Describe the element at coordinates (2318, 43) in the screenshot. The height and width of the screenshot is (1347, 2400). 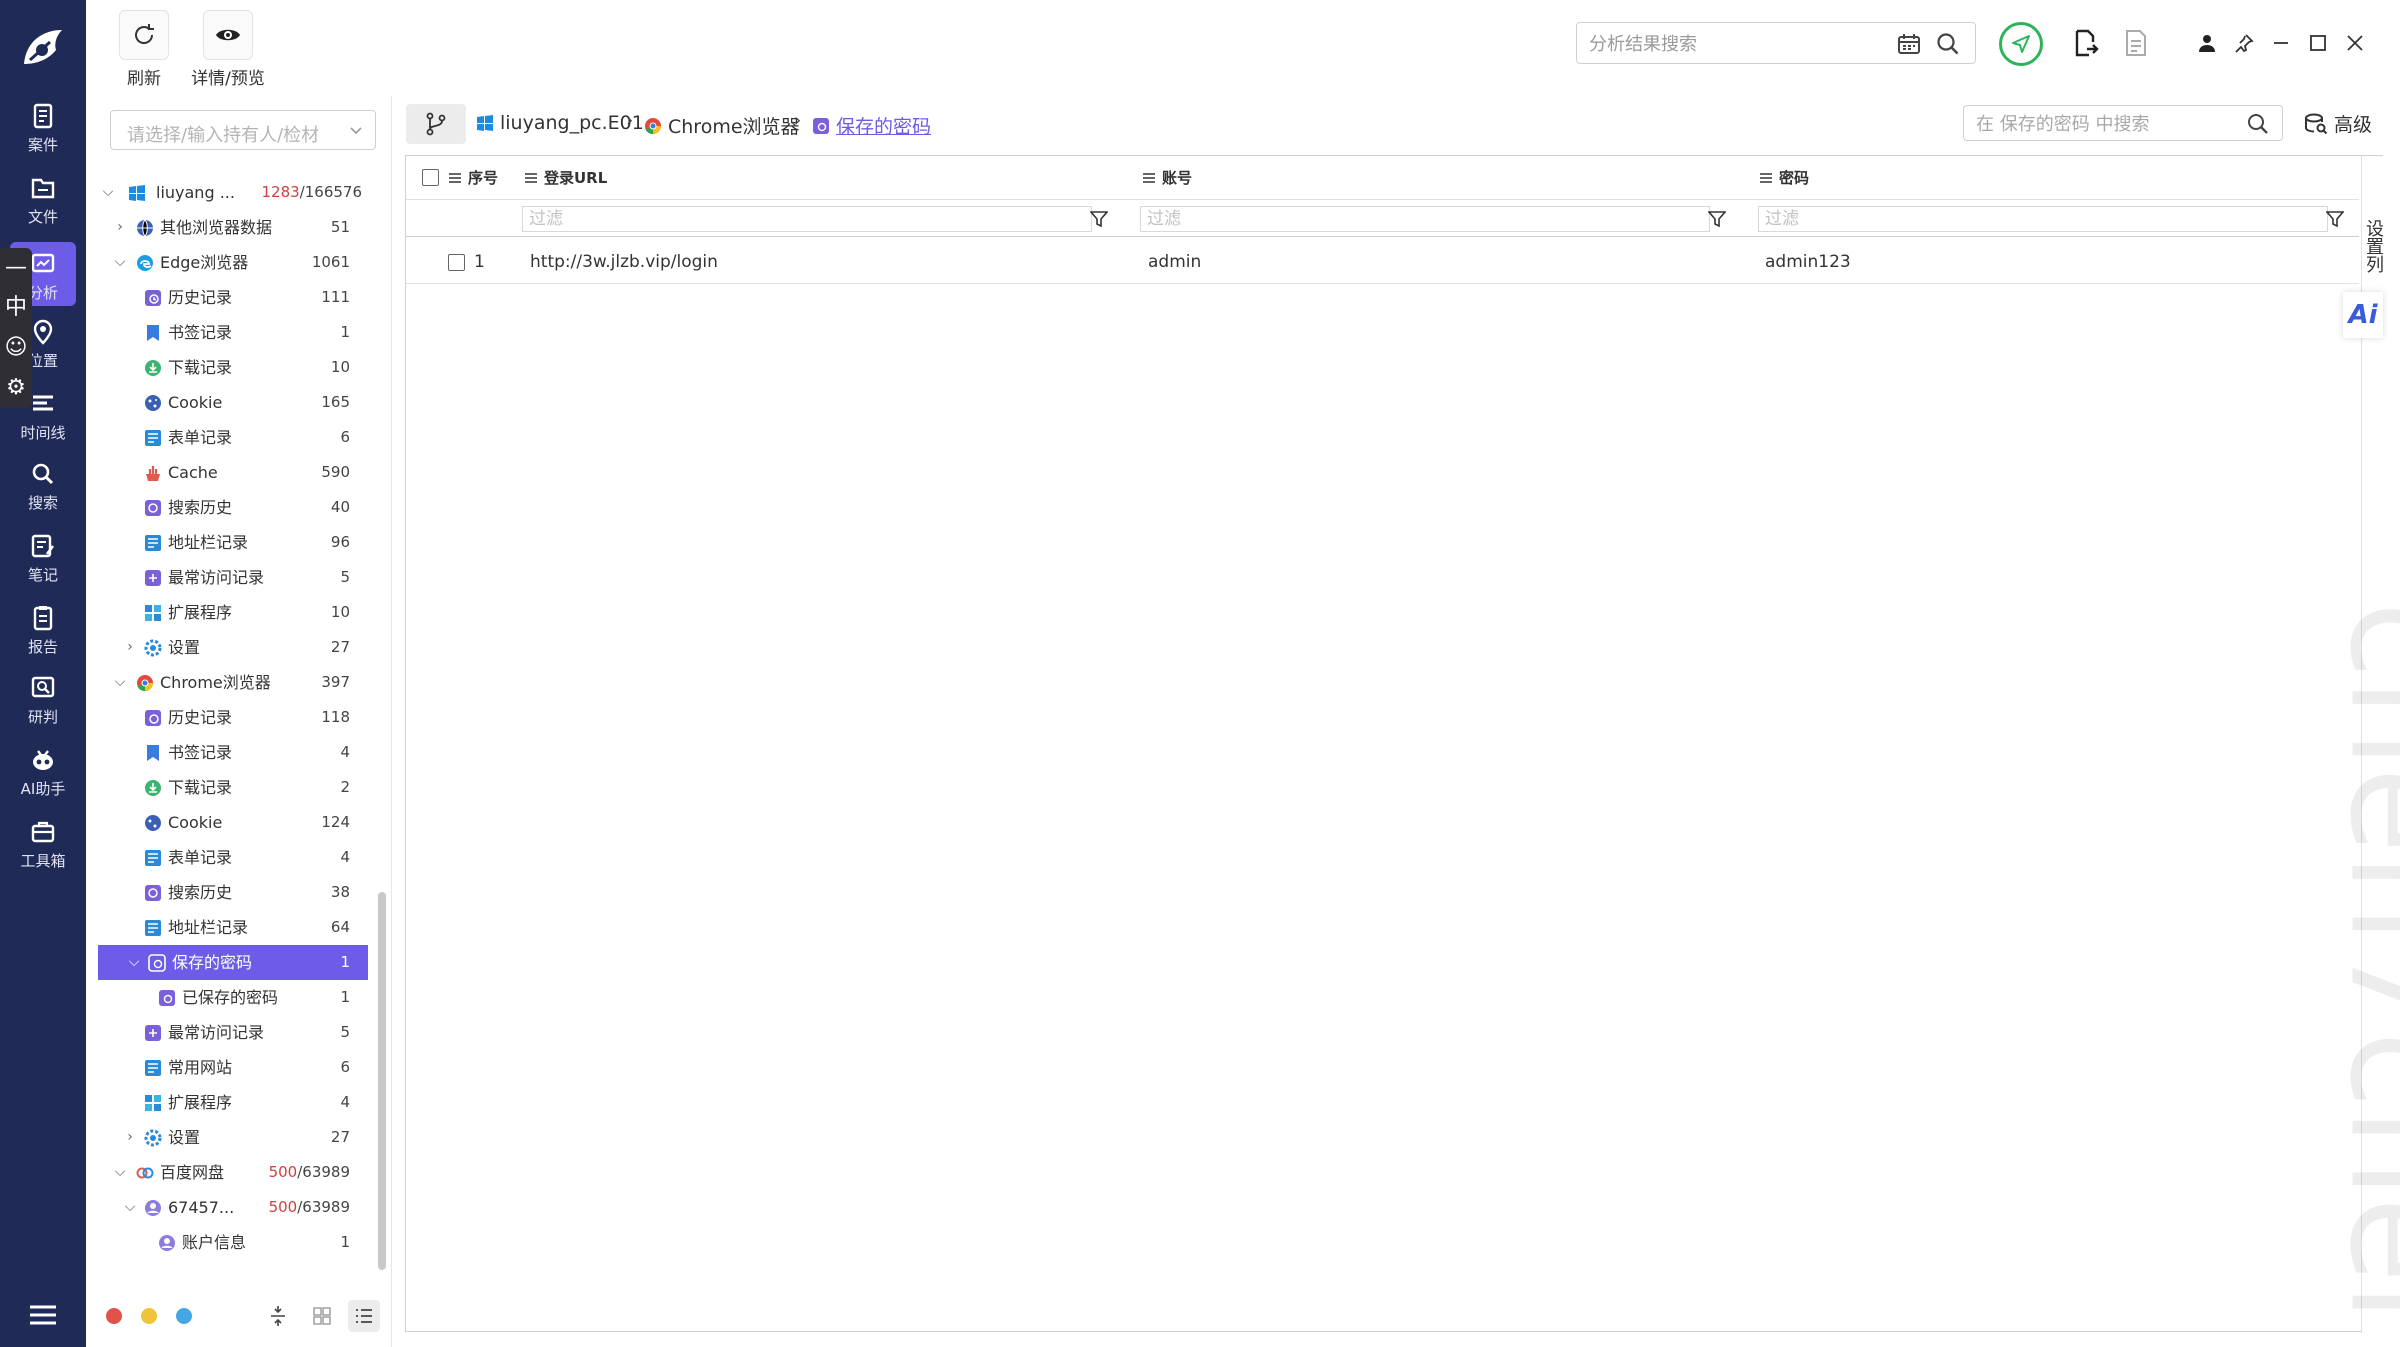
I see `maximize-button` at that location.